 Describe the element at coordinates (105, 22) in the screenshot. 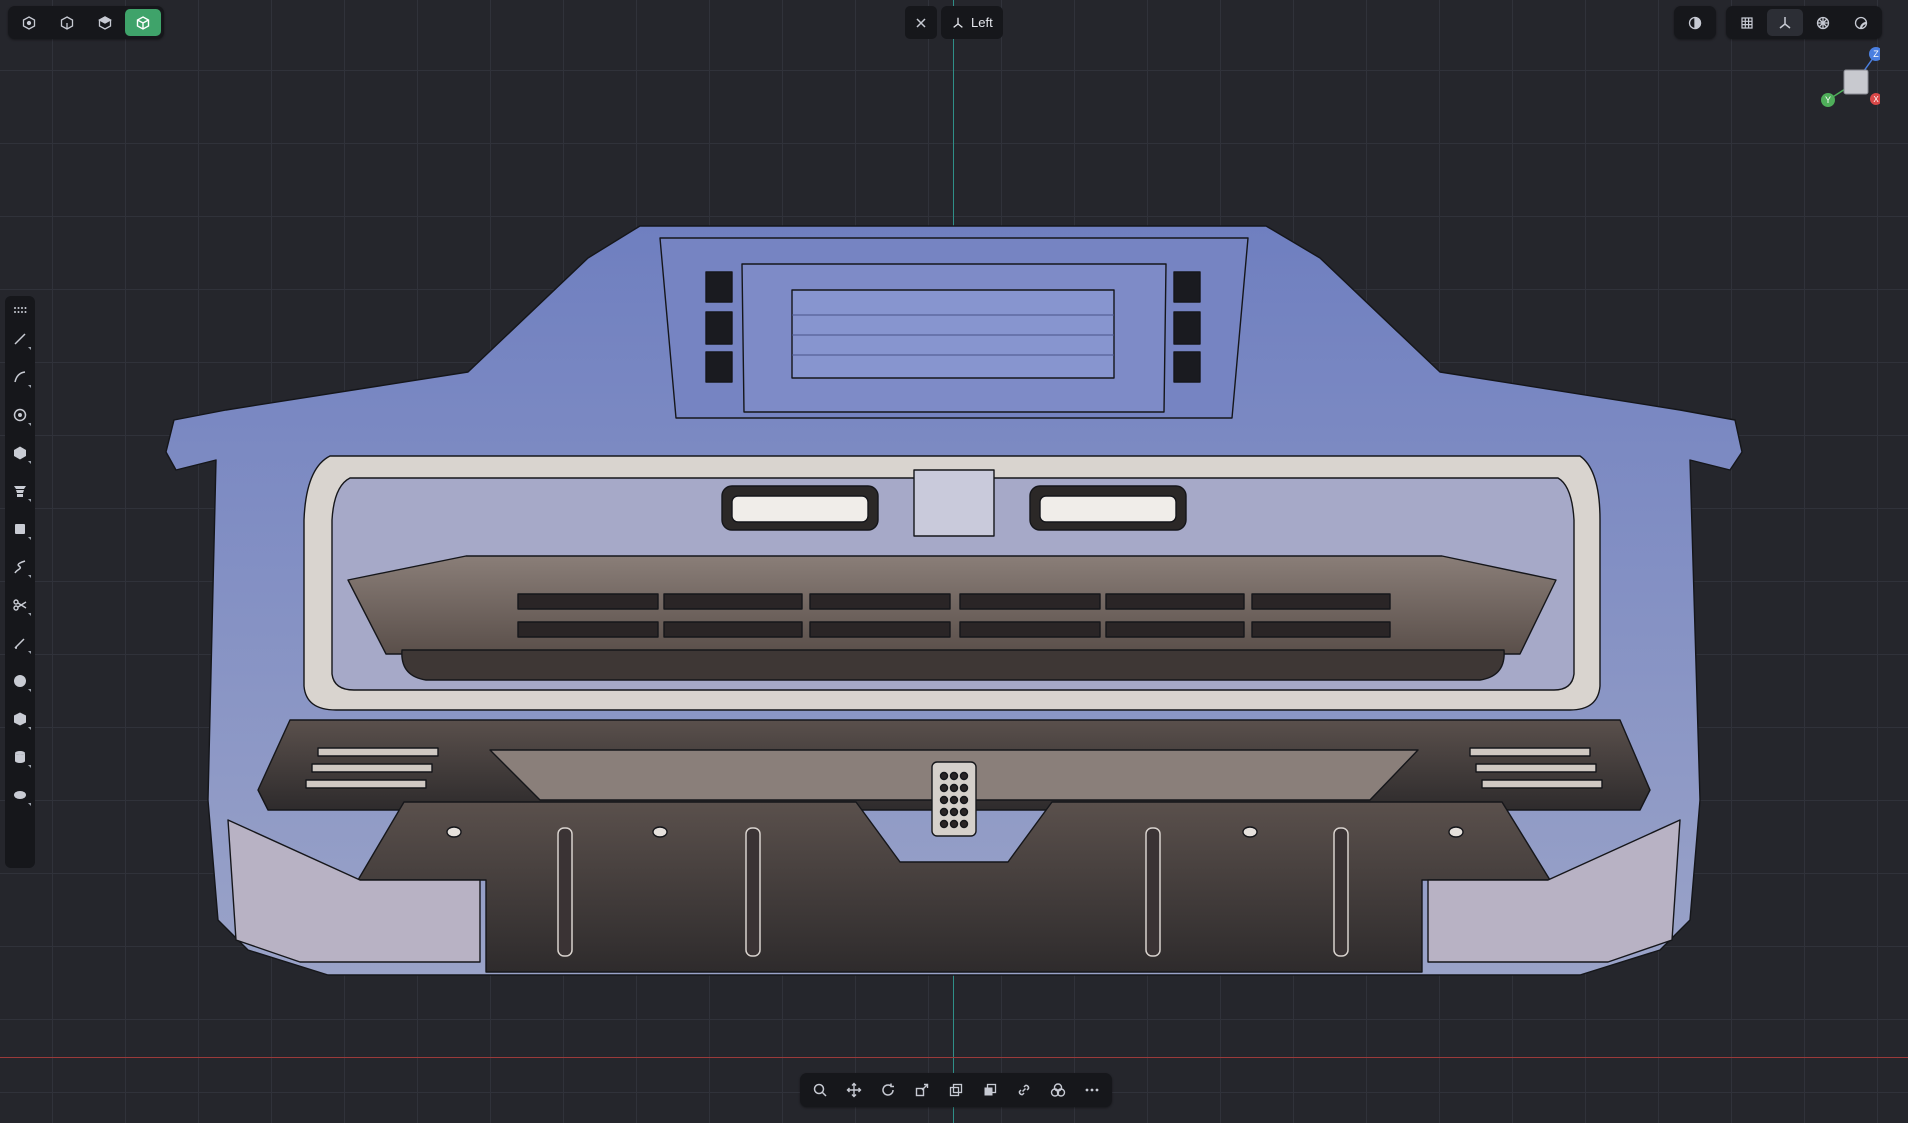

I see `face-select-icon` at that location.